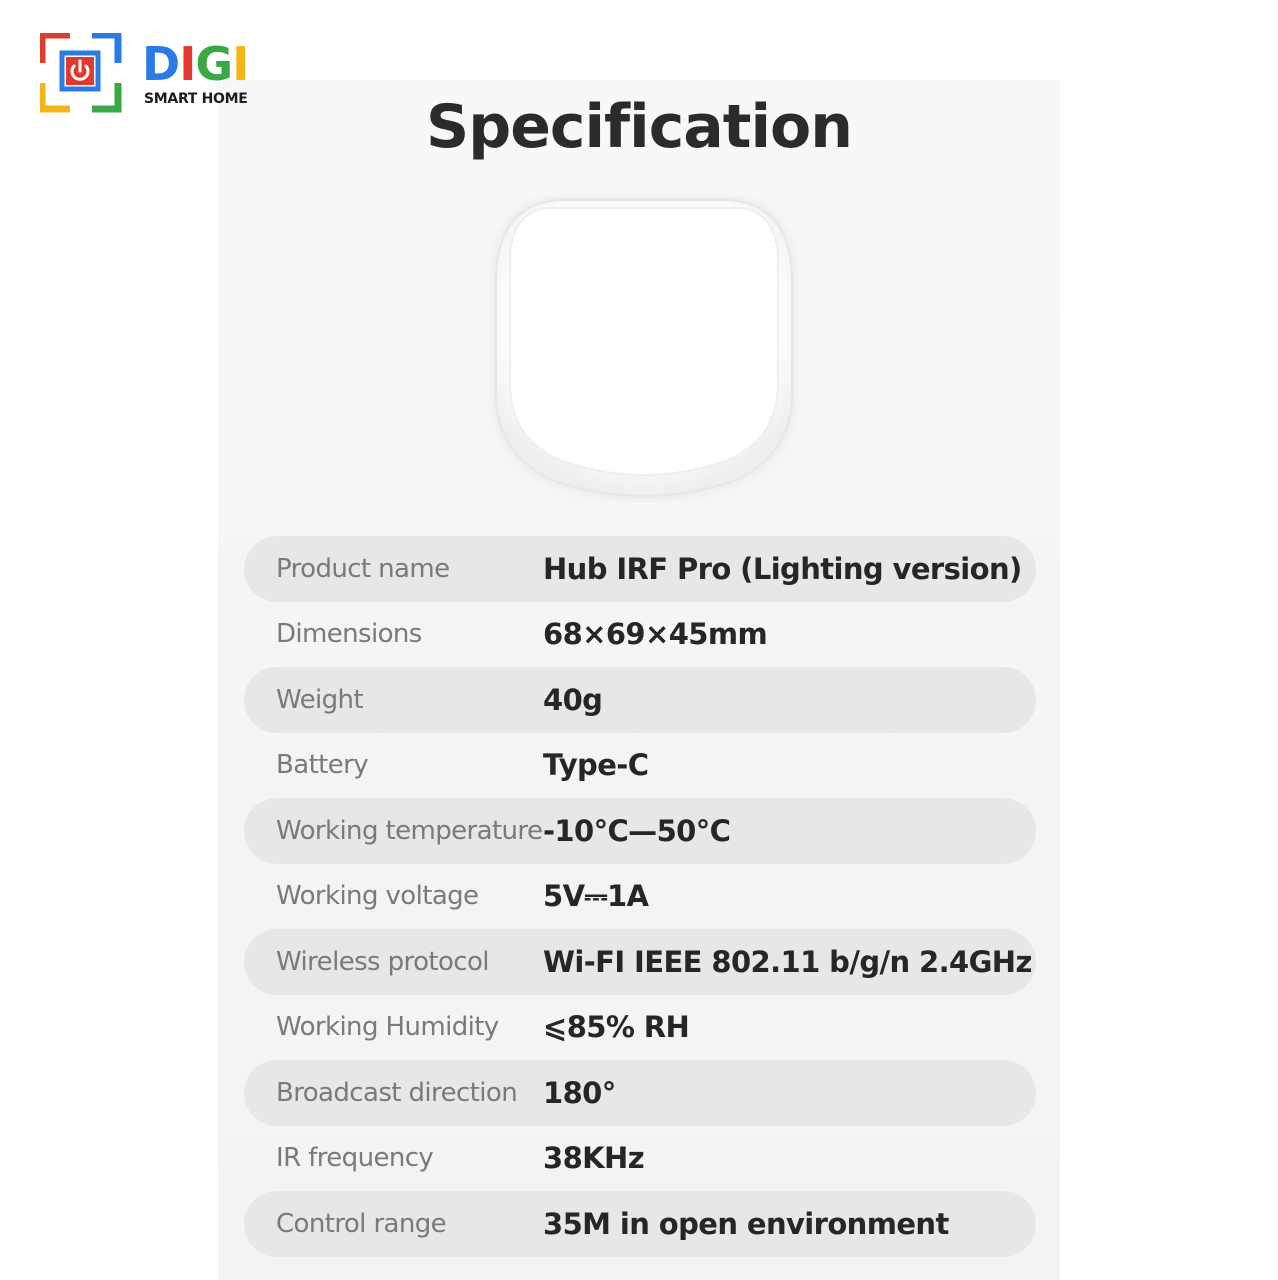  I want to click on spec-row-dimensions: Dimensions 68×69×45mm, so click(640, 635).